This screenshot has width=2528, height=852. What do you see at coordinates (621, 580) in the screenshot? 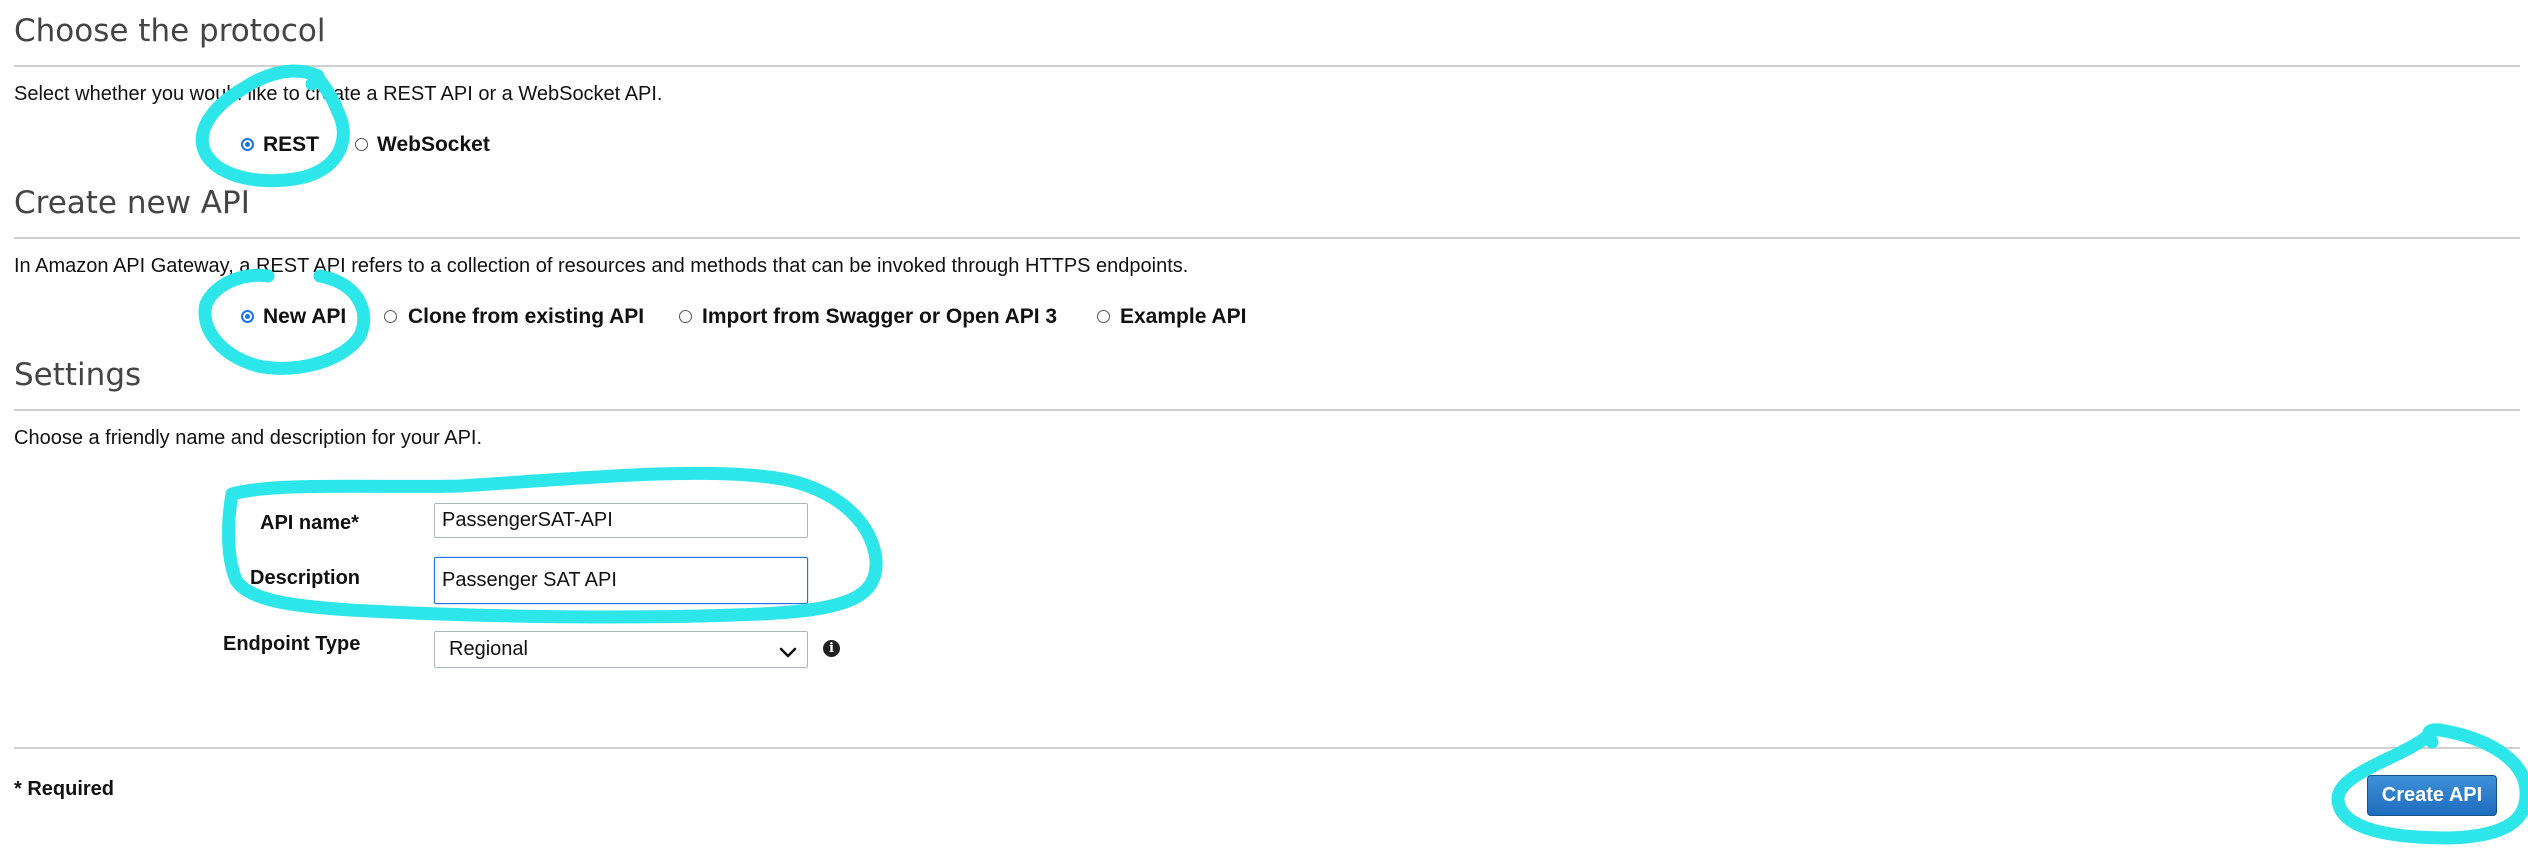
I see `description-input` at bounding box center [621, 580].